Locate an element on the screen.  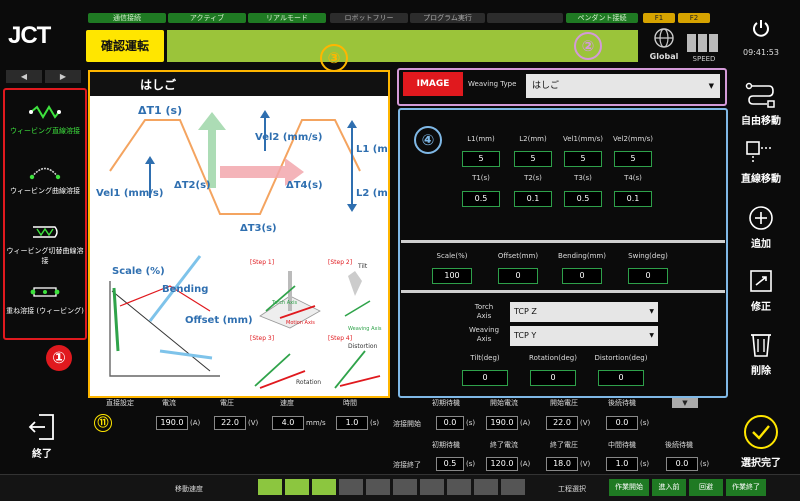
weave-item-curve: ウィービング曲線溶接 is located at coordinates (45, 180).